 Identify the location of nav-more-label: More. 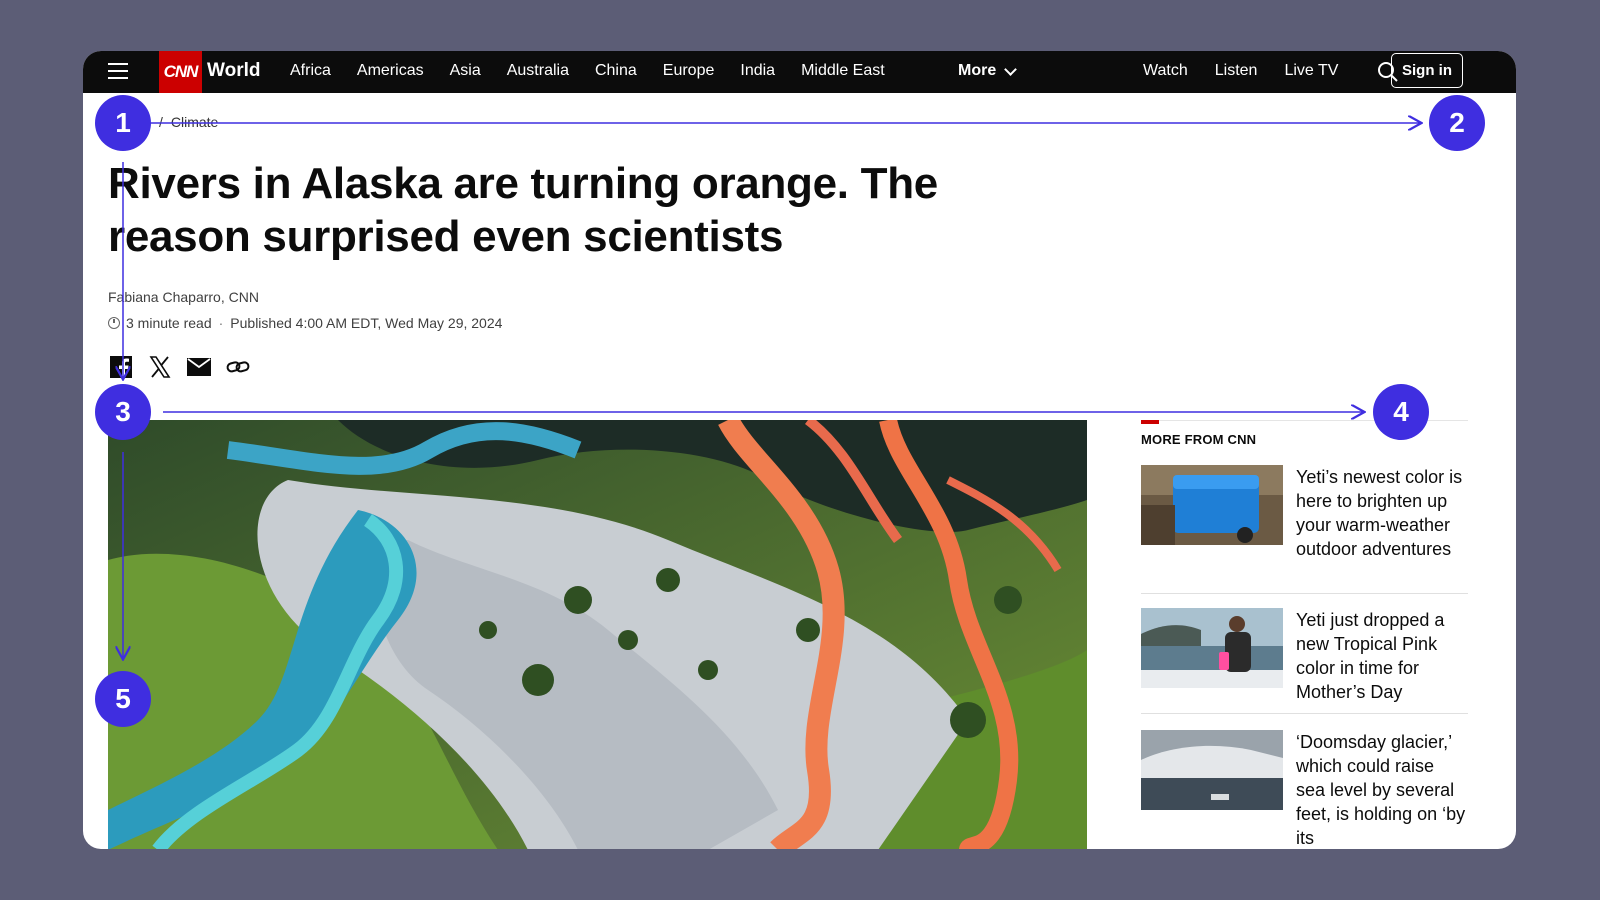
(977, 70).